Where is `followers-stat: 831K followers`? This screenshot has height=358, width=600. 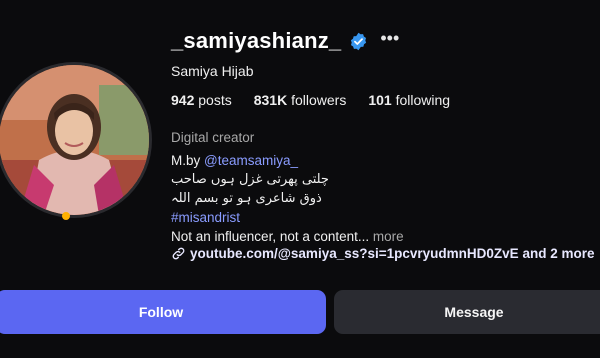 followers-stat: 831K followers is located at coordinates (300, 100).